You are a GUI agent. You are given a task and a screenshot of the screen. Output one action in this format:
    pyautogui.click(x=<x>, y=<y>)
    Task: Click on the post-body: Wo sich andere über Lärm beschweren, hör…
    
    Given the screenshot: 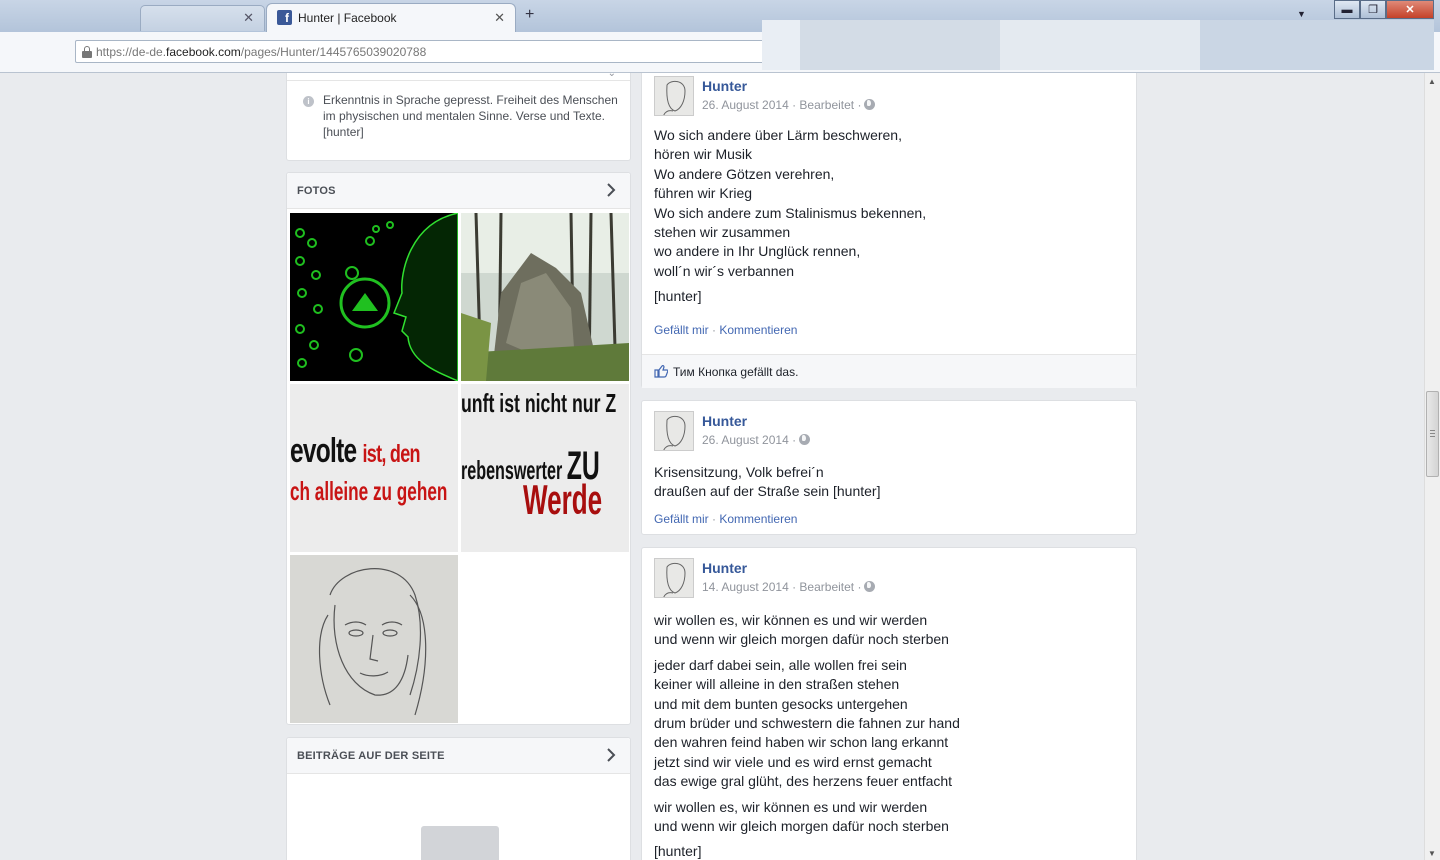 What is the action you would take?
    pyautogui.click(x=790, y=219)
    